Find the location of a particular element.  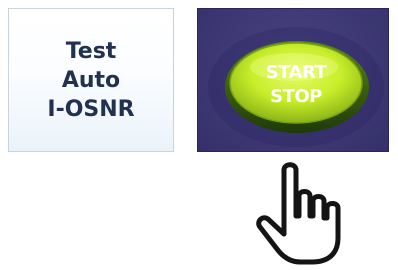

stop-label: STOP is located at coordinates (296, 96).